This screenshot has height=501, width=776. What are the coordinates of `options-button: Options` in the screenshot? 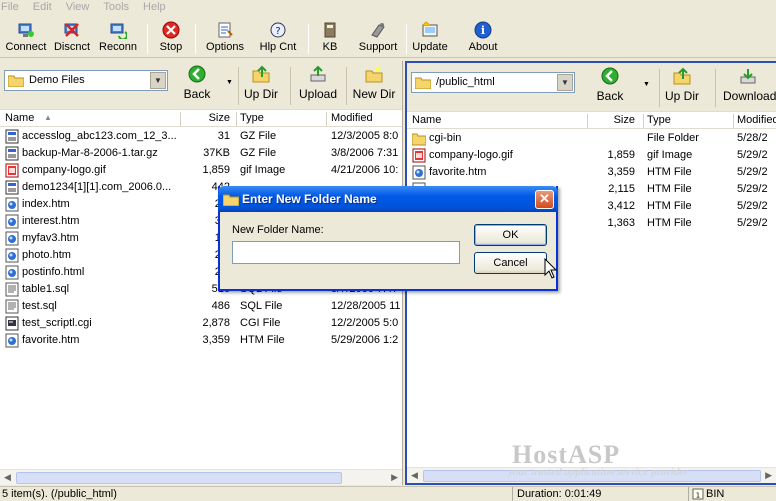 It's located at (225, 39).